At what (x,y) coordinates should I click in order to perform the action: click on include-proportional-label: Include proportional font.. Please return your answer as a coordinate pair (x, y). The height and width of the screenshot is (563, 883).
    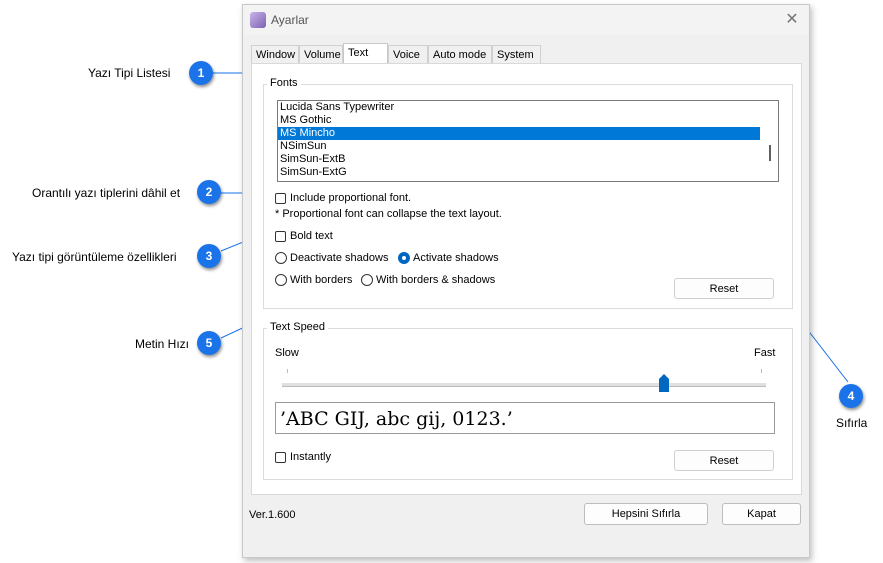
    Looking at the image, I should click on (351, 198).